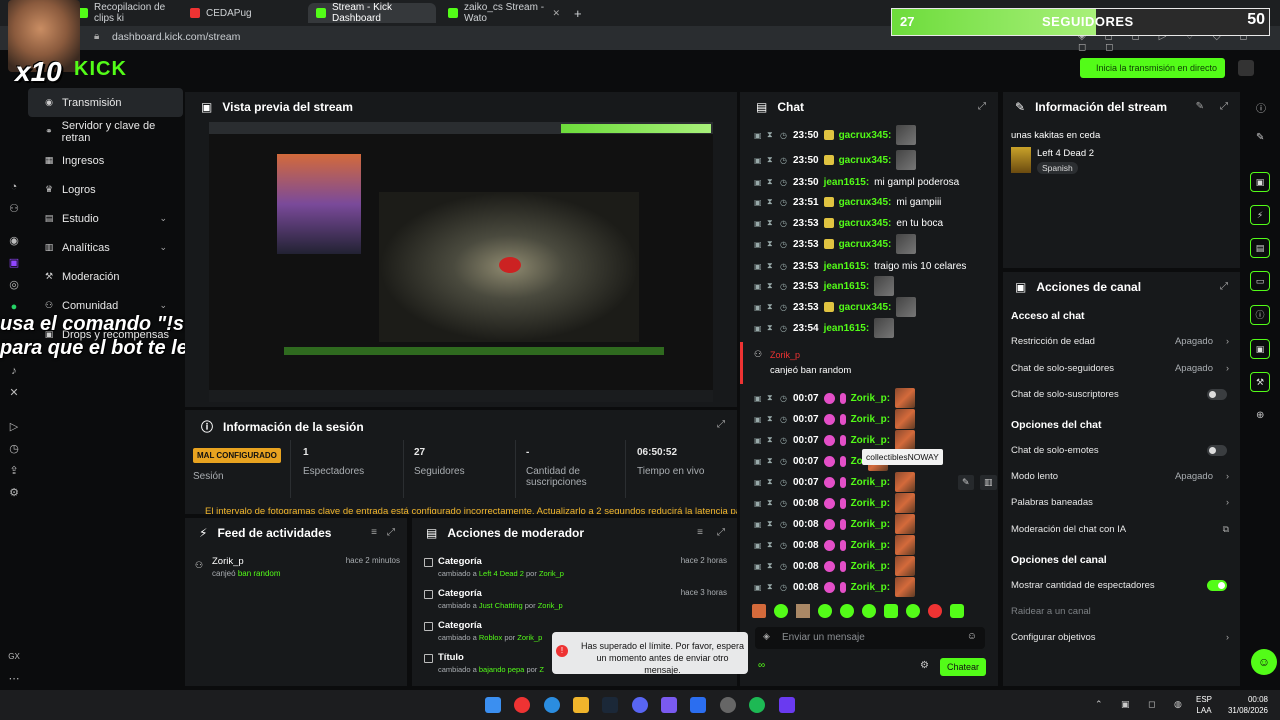 The width and height of the screenshot is (1280, 720). What do you see at coordinates (556, 13) in the screenshot?
I see `close-tab-icon: ✕` at bounding box center [556, 13].